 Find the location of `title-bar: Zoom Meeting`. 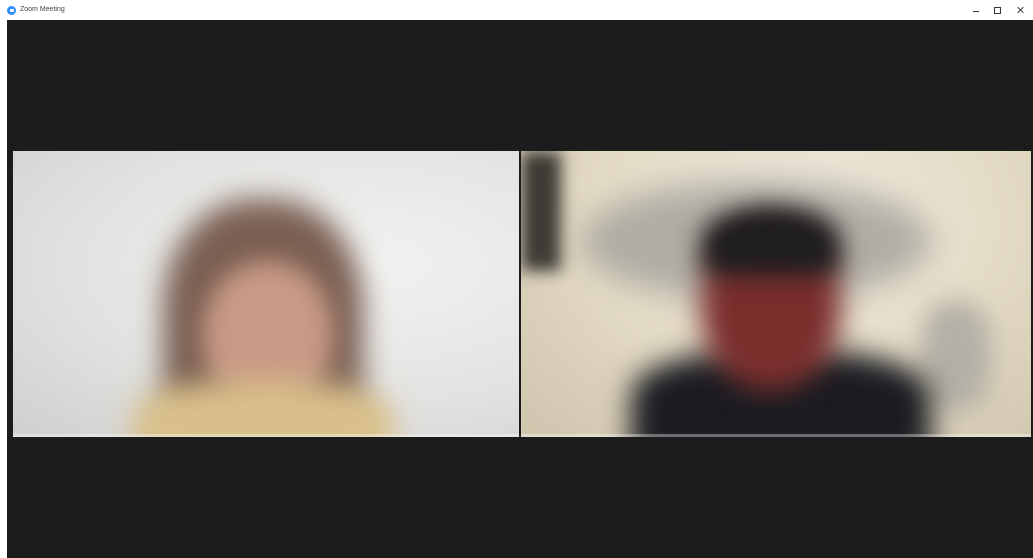

title-bar: Zoom Meeting is located at coordinates (516, 10).